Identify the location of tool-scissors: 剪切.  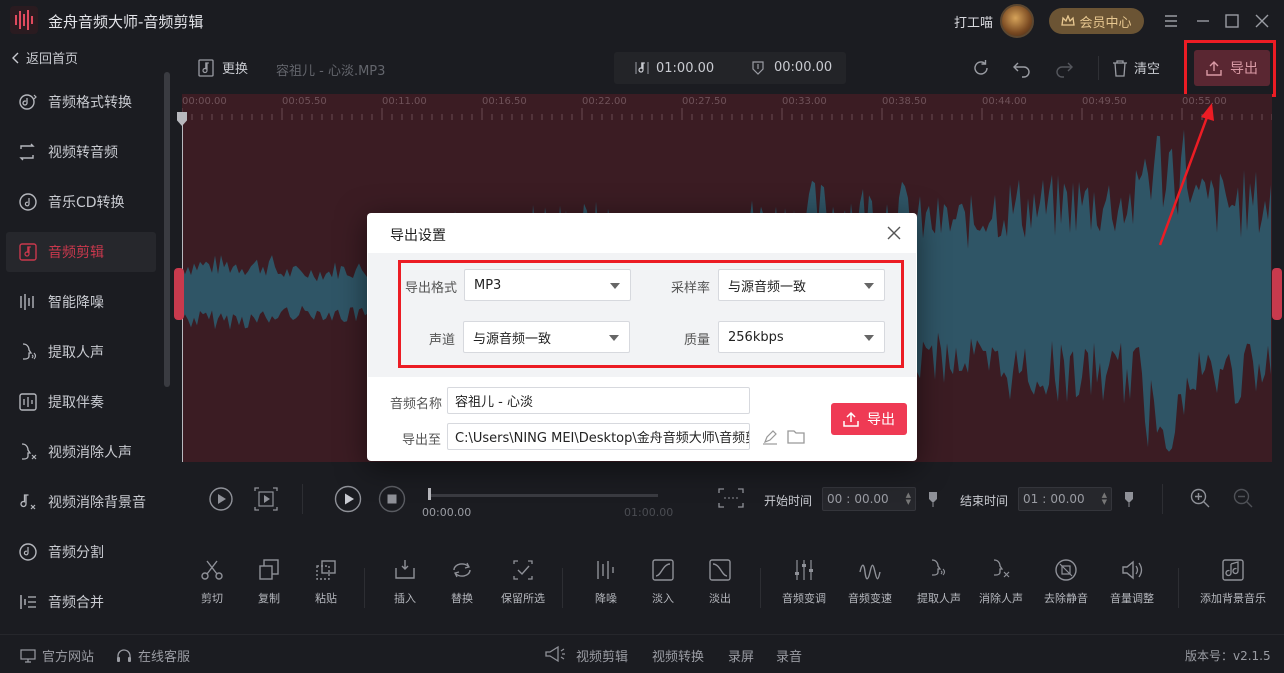
(212, 582).